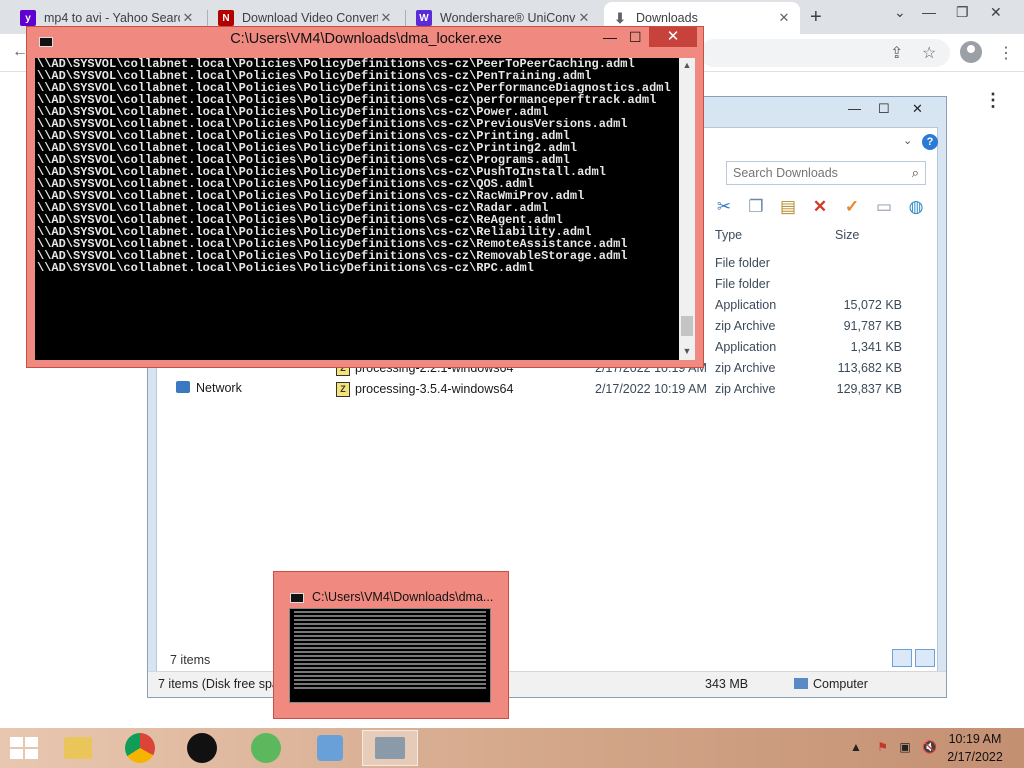 The width and height of the screenshot is (1024, 768). What do you see at coordinates (226, 18) in the screenshot?
I see `nch-icon: N` at bounding box center [226, 18].